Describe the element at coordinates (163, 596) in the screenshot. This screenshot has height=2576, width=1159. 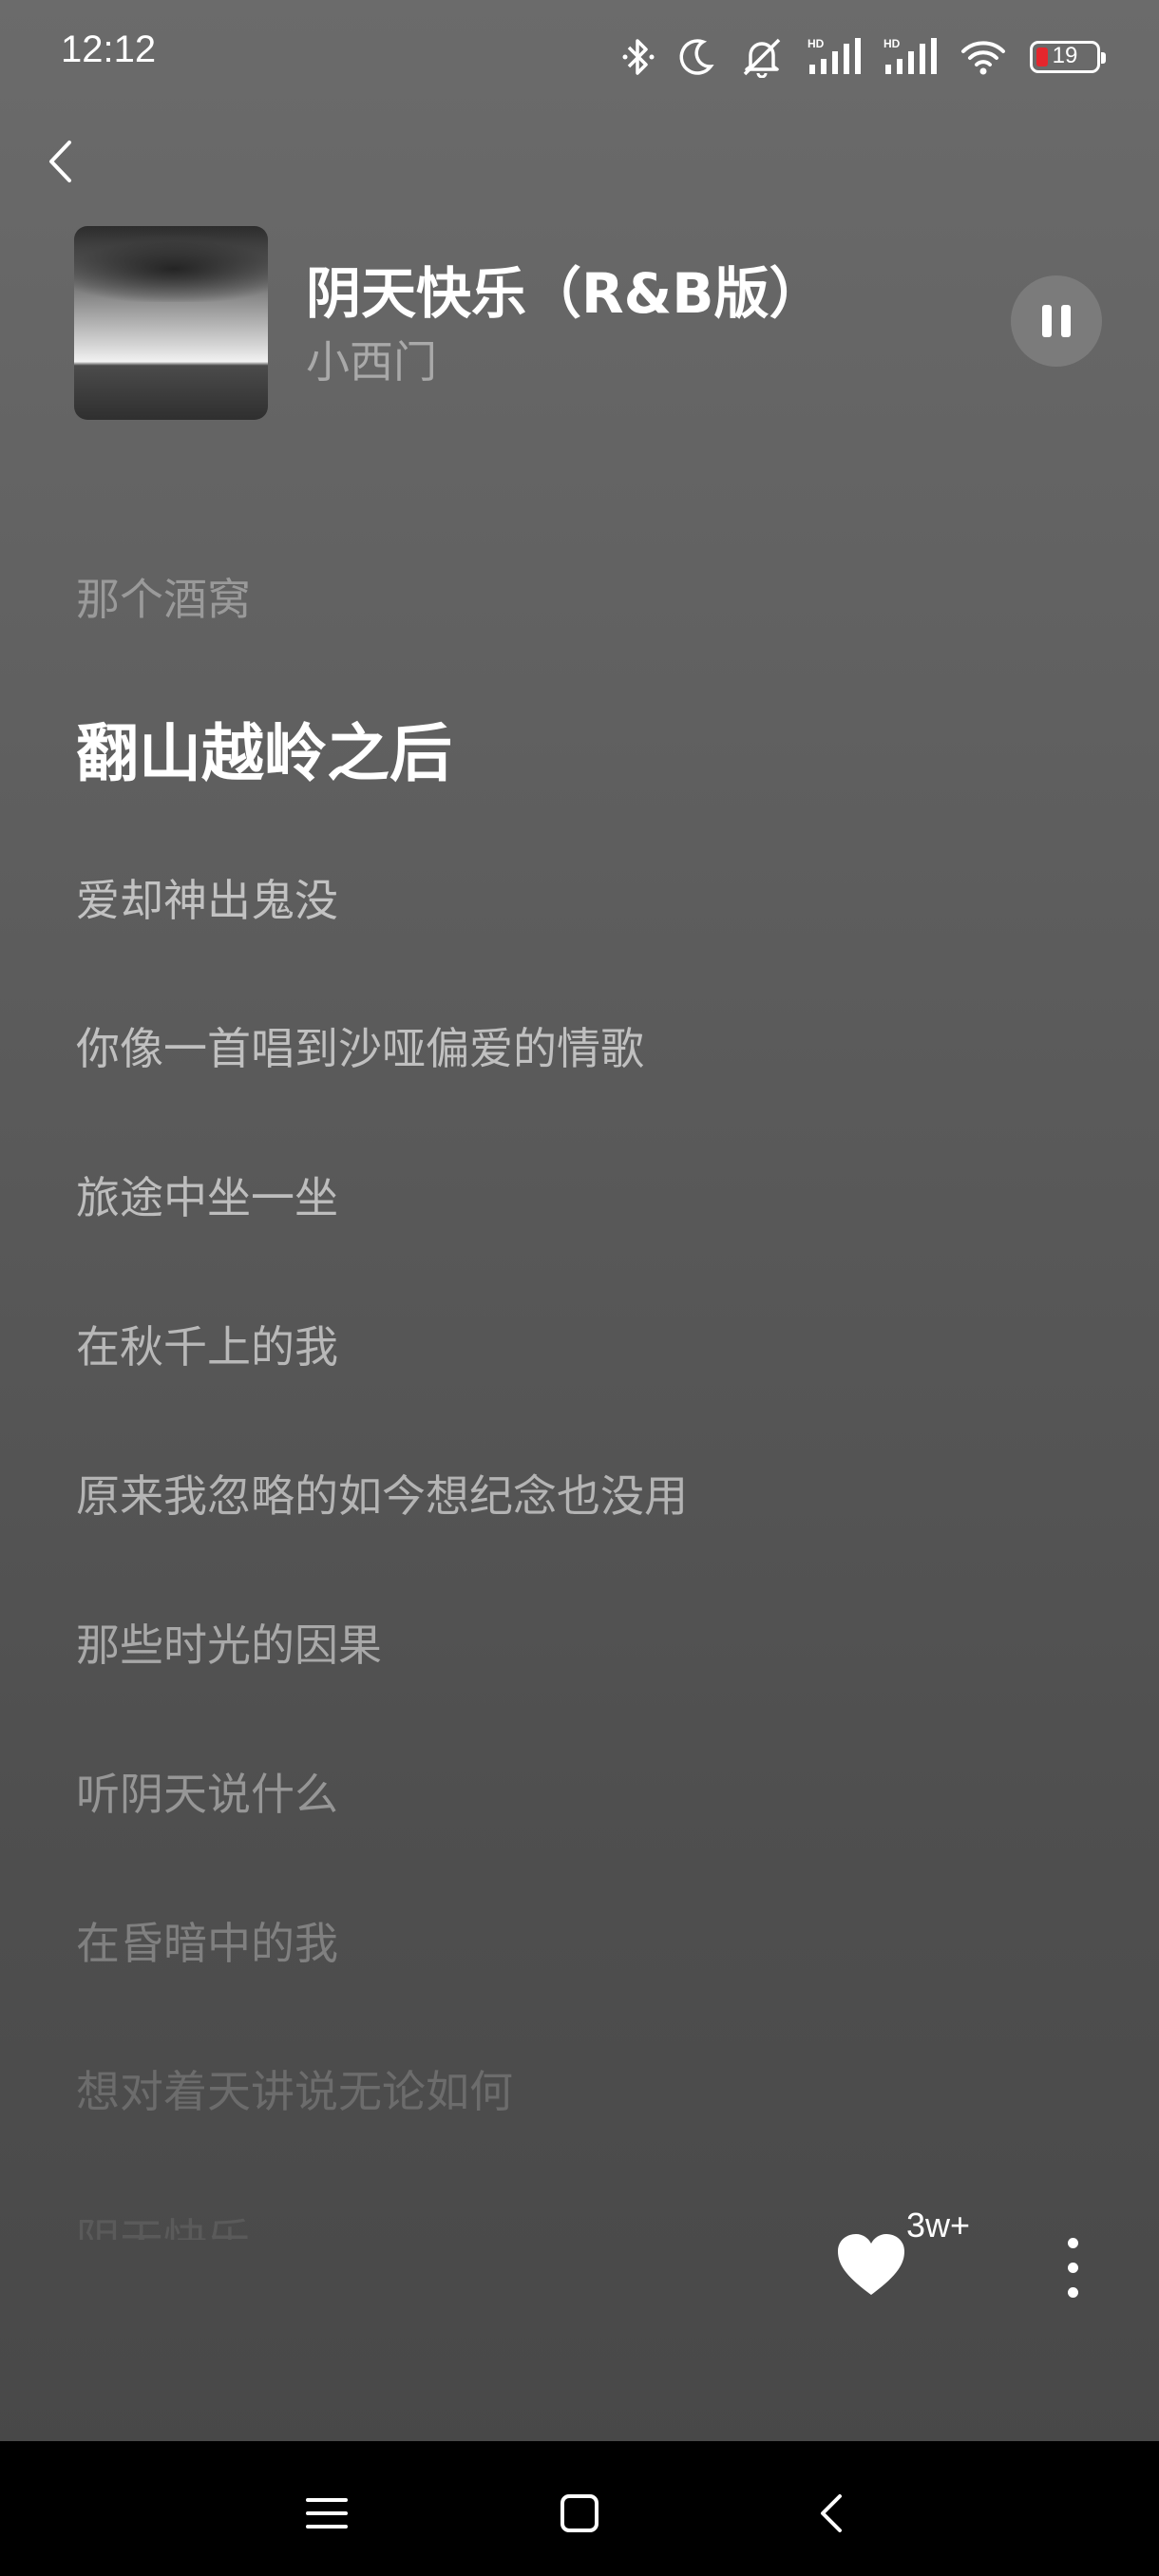
I see `lyric-line: 那个酒窝` at that location.